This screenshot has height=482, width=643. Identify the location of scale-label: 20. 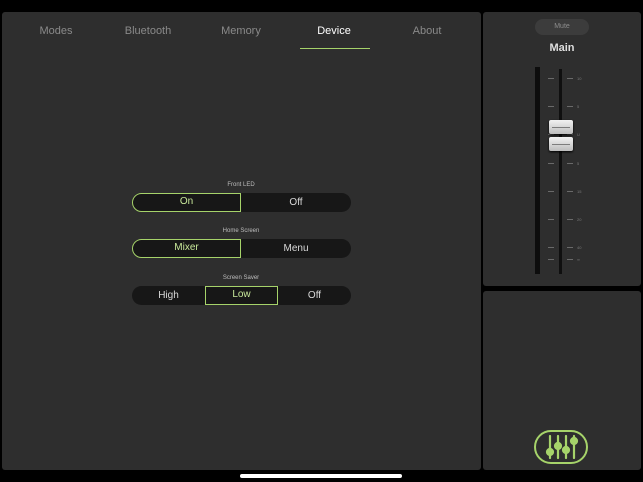
(579, 219).